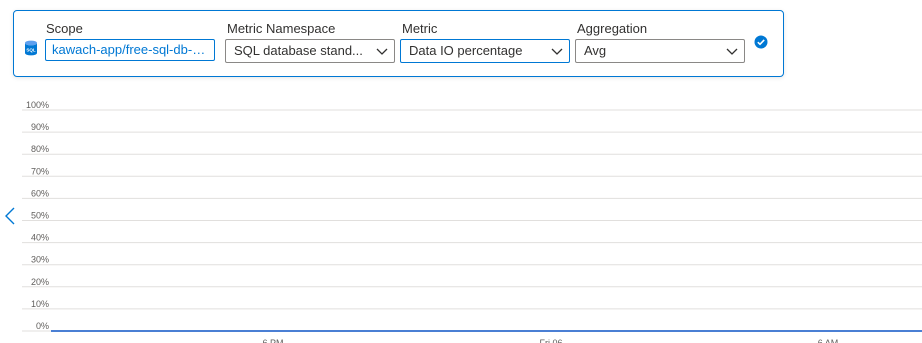  What do you see at coordinates (40, 127) in the screenshot?
I see `y-tick-label: 90%` at bounding box center [40, 127].